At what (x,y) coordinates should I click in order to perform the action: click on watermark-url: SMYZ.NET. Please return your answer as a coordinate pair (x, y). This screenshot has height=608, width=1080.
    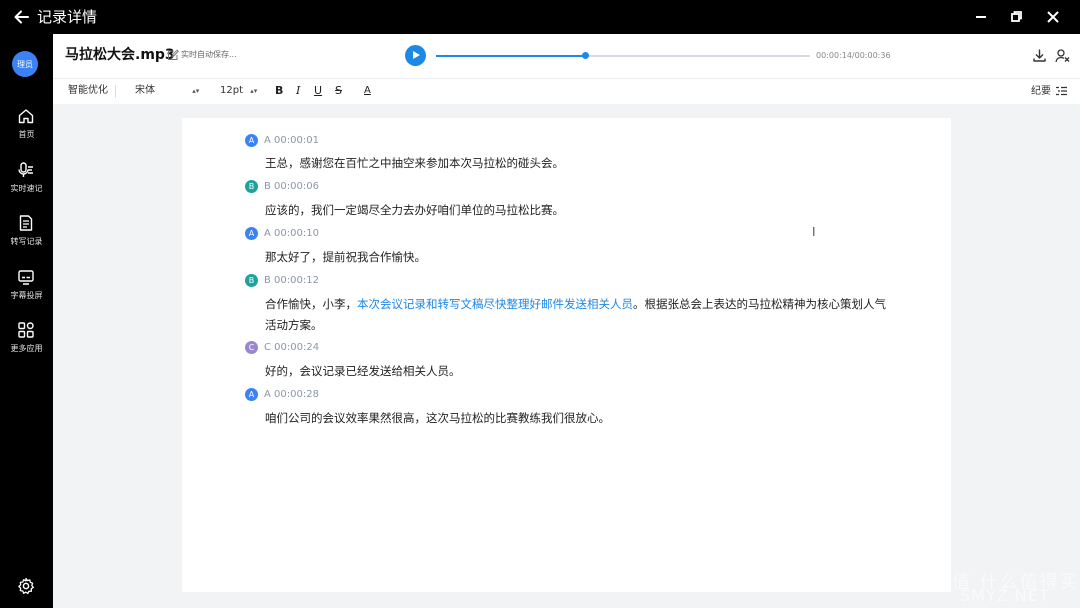
    Looking at the image, I should click on (1005, 595).